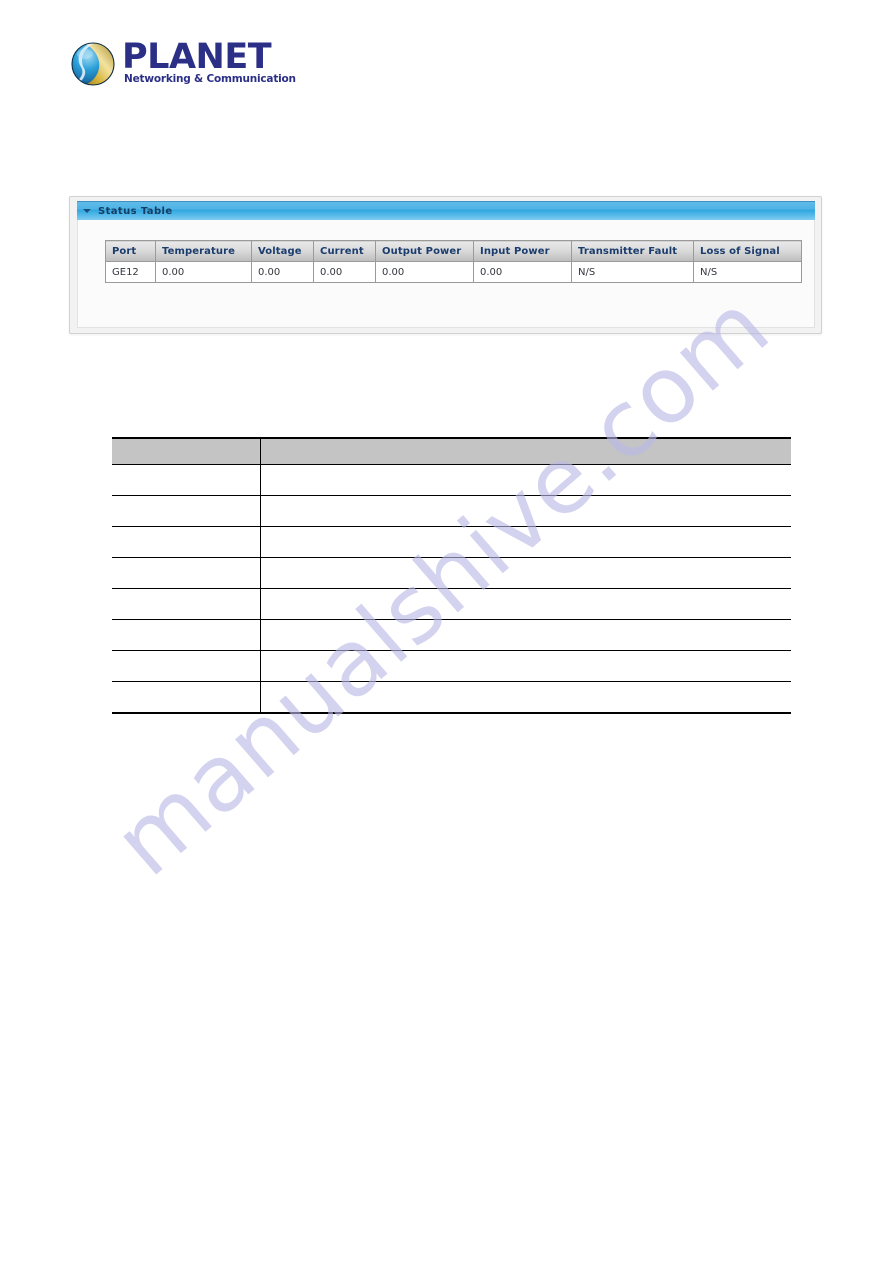  What do you see at coordinates (522, 251) in the screenshot?
I see `column-header-input-power: Input Power` at bounding box center [522, 251].